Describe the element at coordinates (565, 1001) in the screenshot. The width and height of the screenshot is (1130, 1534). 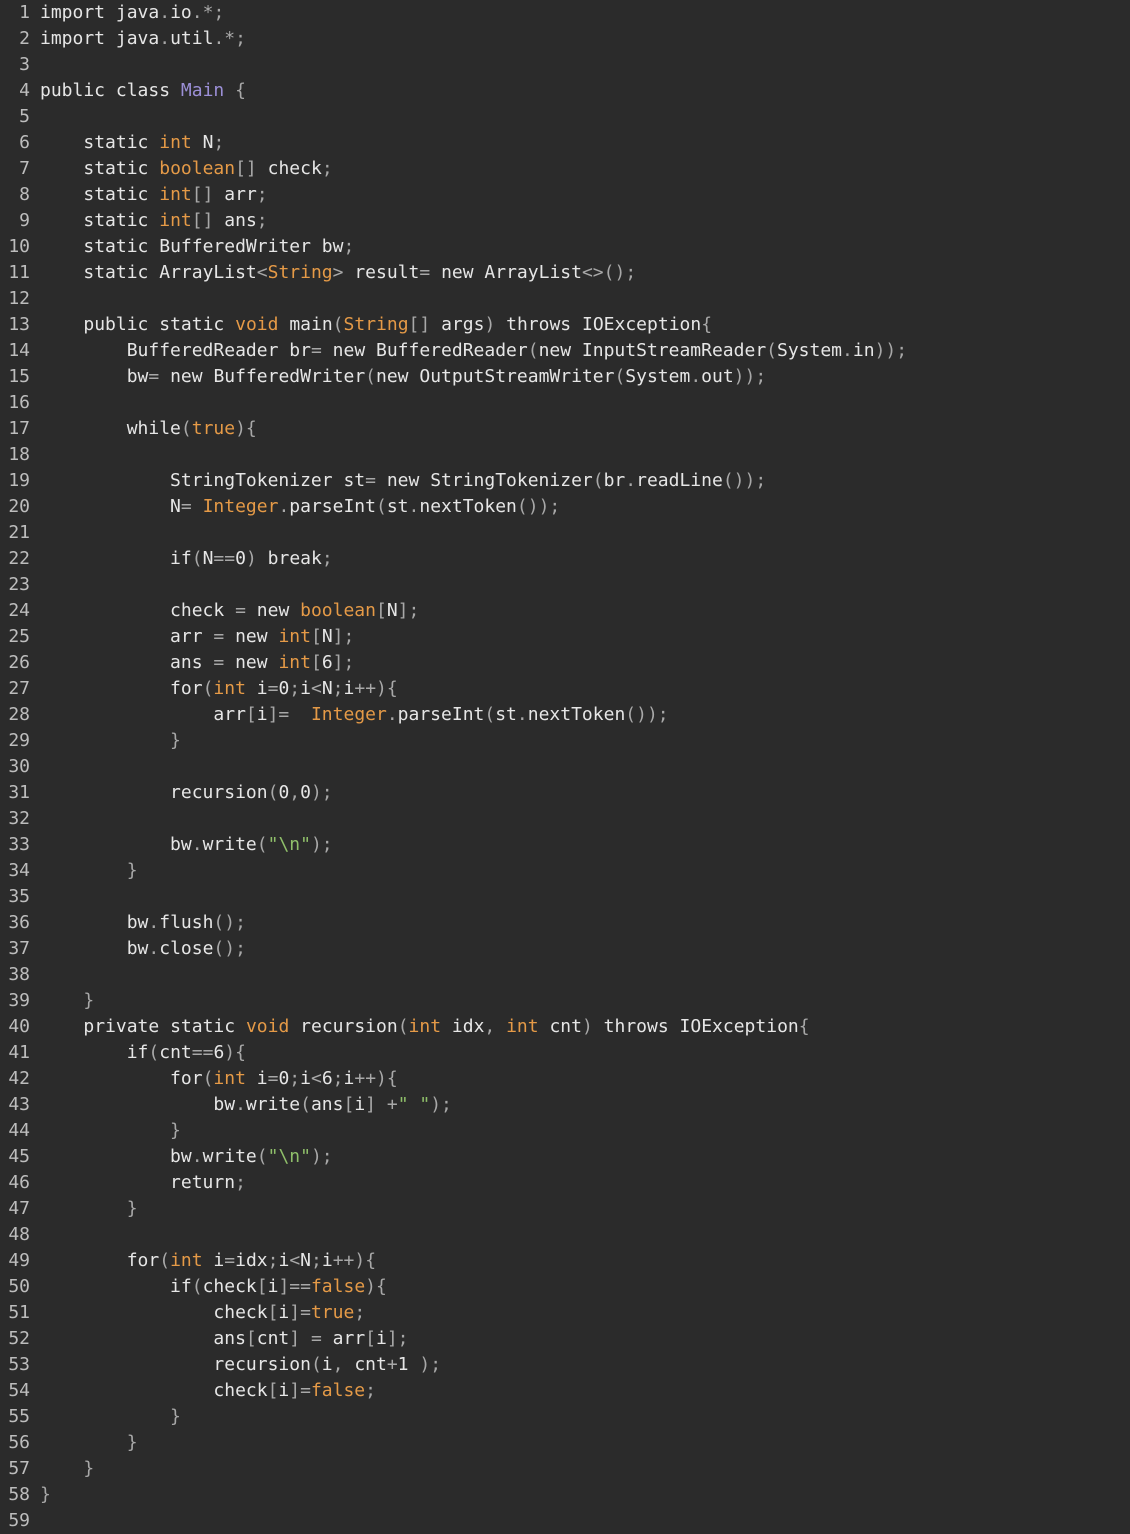
I see `code-line: 39 }` at that location.